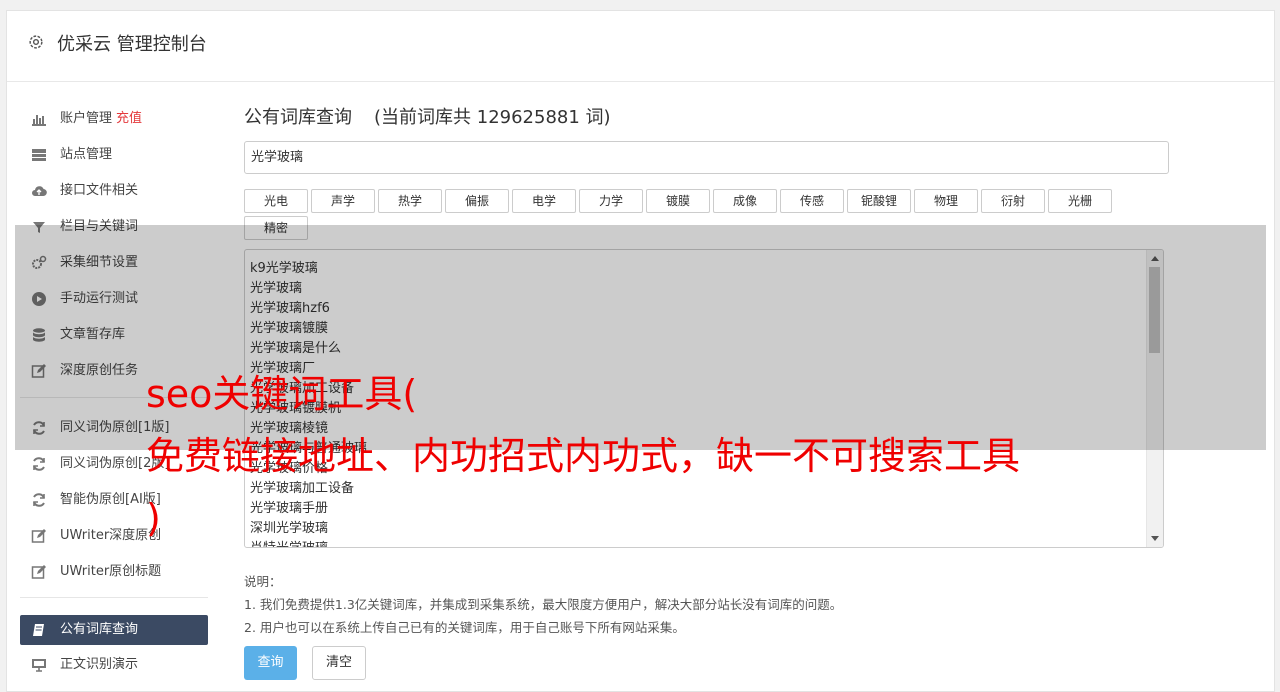  What do you see at coordinates (410, 201) in the screenshot?
I see `tag-button: 热学` at bounding box center [410, 201].